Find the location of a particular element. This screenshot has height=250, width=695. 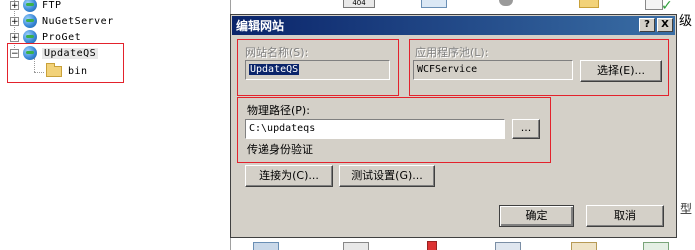

physical-path-input: C:\updateqs is located at coordinates (375, 129).